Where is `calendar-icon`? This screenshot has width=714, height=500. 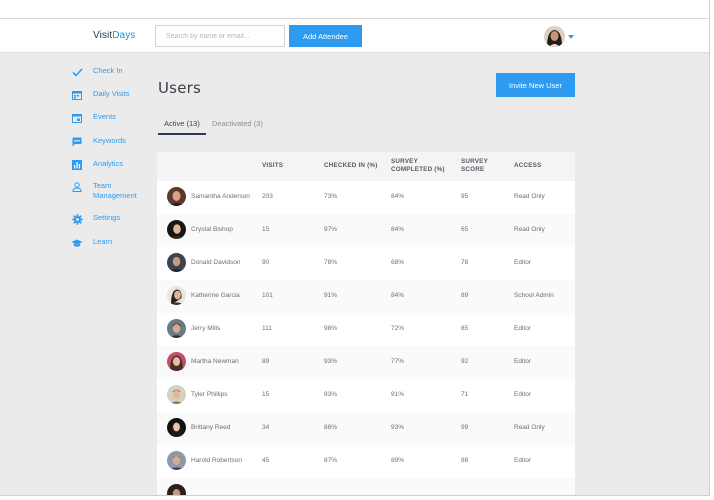
calendar-icon is located at coordinates (77, 95).